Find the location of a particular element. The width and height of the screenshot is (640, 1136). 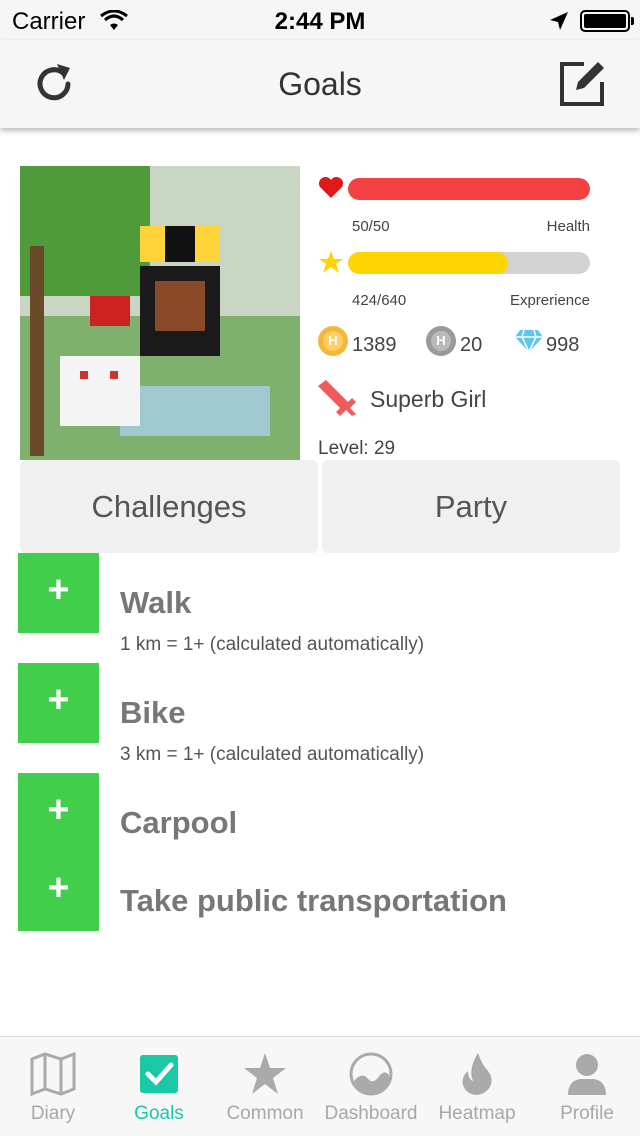

add-bike-button: + is located at coordinates (58, 703).